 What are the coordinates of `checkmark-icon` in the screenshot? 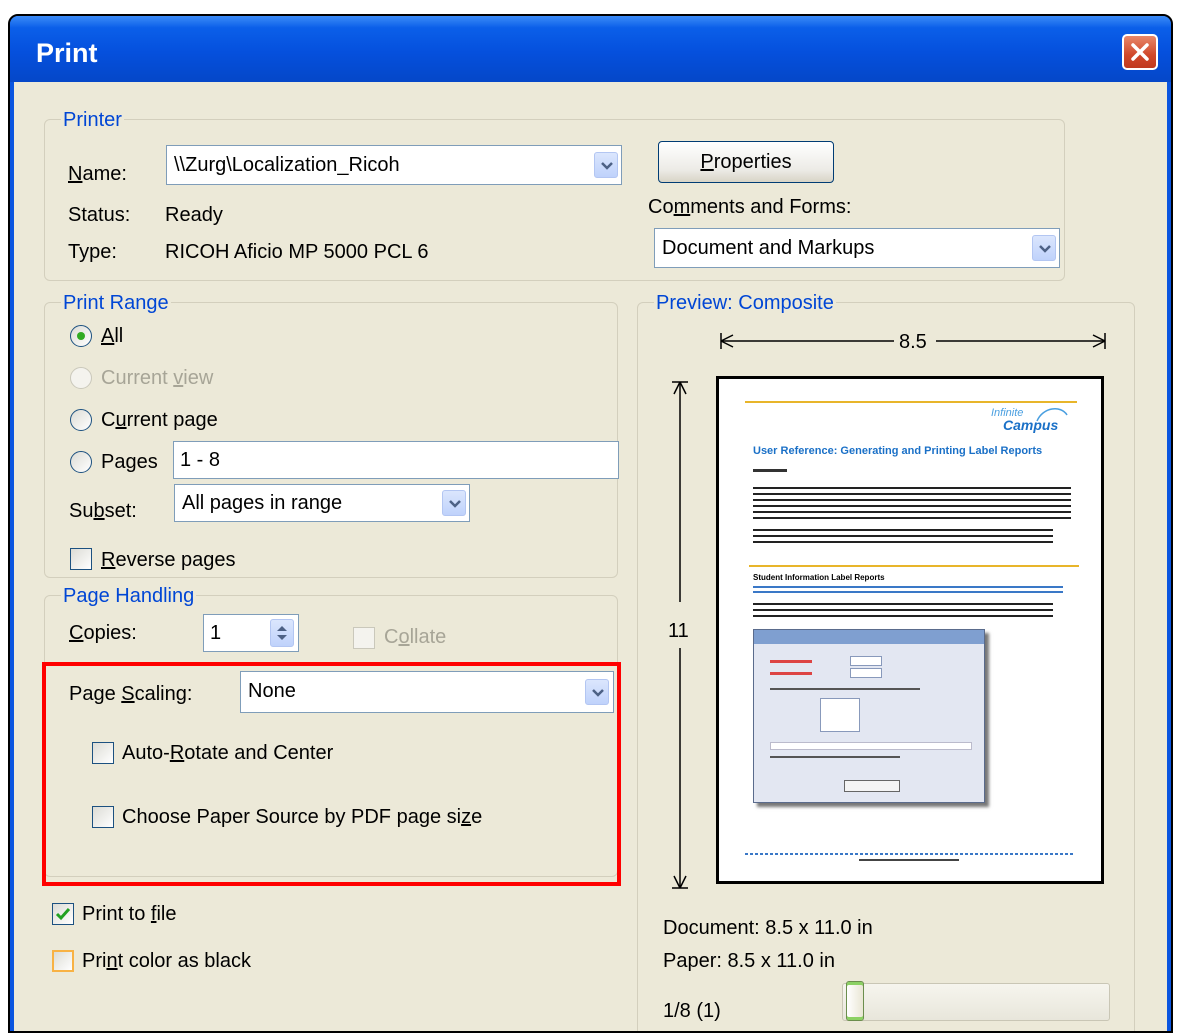 It's located at (63, 914).